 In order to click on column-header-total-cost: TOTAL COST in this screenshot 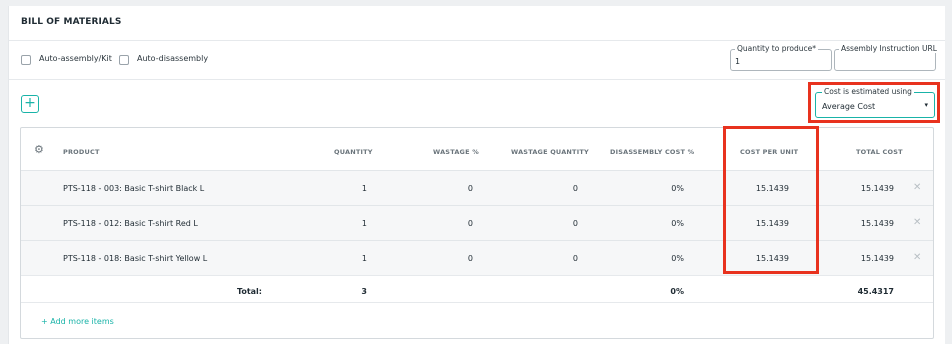, I will do `click(879, 152)`.